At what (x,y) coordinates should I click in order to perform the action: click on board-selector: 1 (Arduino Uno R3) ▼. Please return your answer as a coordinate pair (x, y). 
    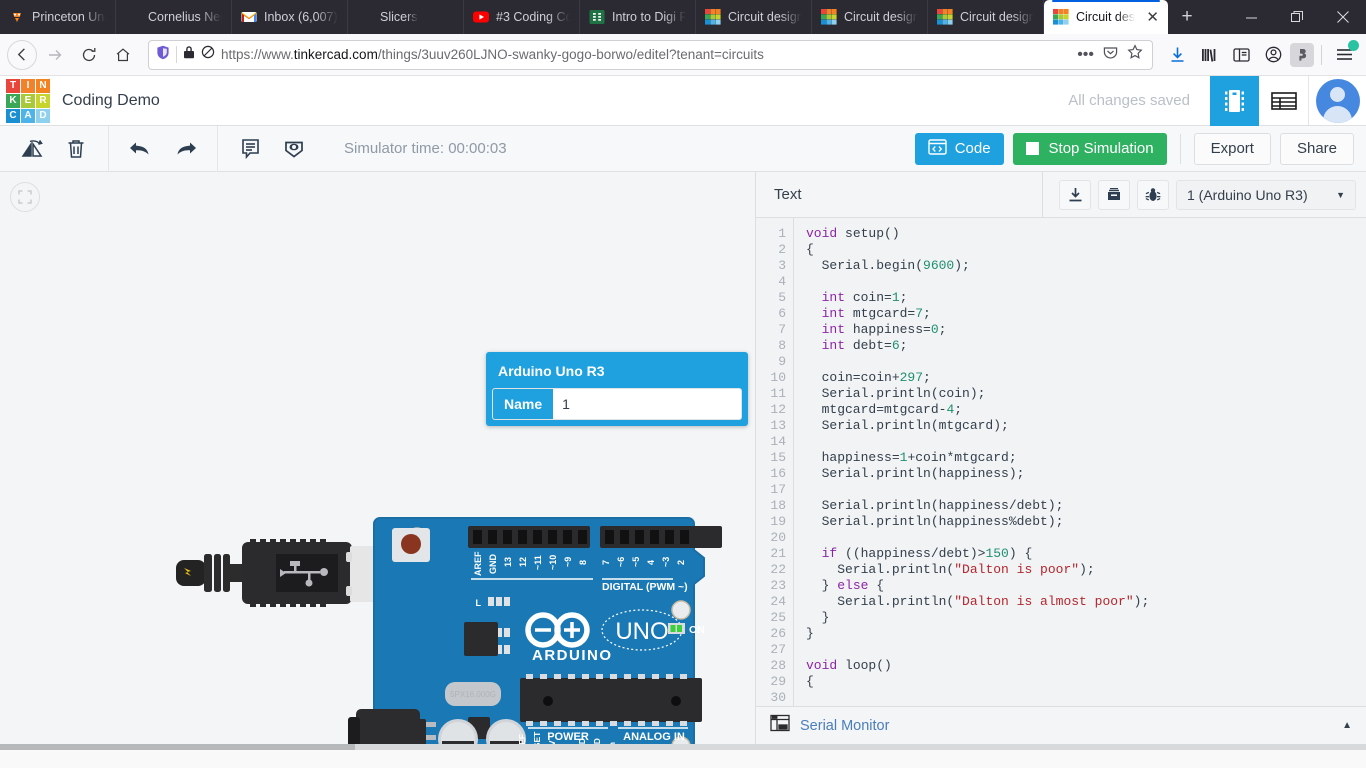
    Looking at the image, I should click on (1266, 194).